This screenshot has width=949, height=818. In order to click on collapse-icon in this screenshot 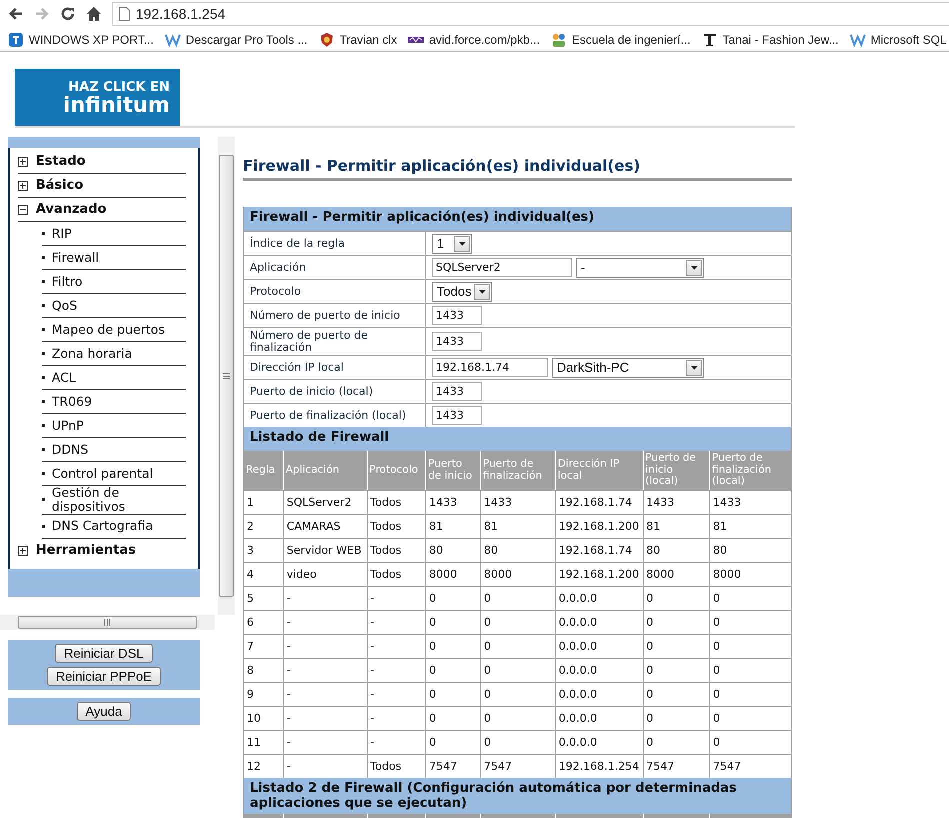, I will do `click(23, 209)`.